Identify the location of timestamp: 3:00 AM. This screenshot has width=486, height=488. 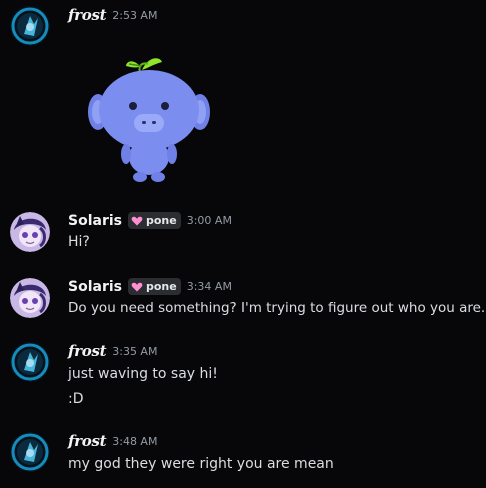
(209, 220).